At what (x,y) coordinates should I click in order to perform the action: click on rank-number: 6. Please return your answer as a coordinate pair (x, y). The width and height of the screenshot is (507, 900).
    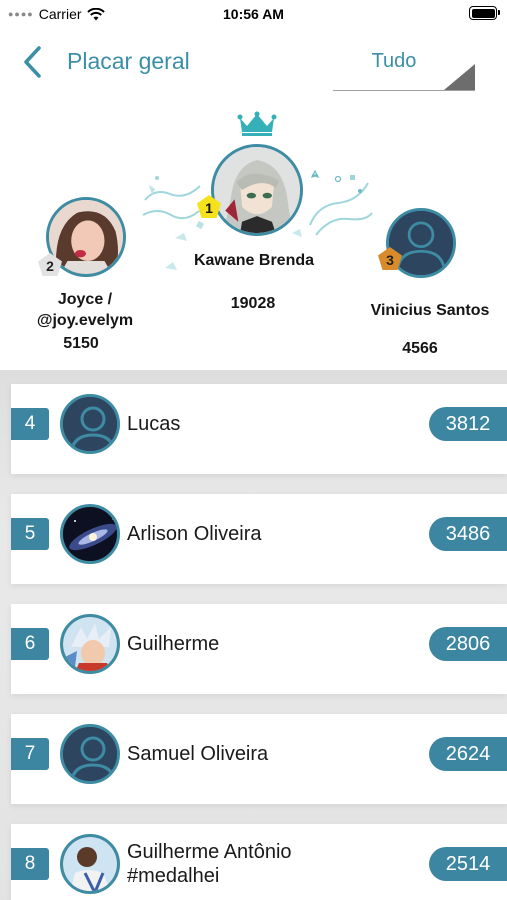
    Looking at the image, I should click on (30, 644).